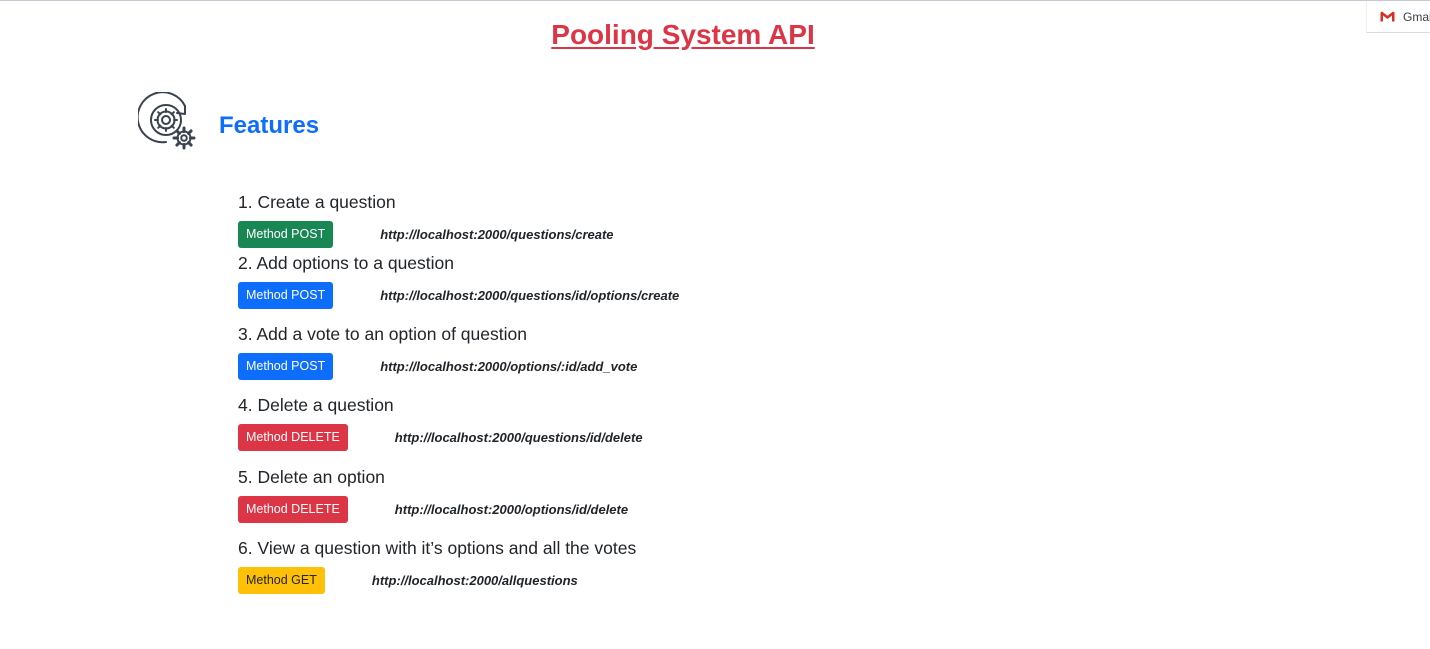  What do you see at coordinates (168, 125) in the screenshot?
I see `settings-gears-icon` at bounding box center [168, 125].